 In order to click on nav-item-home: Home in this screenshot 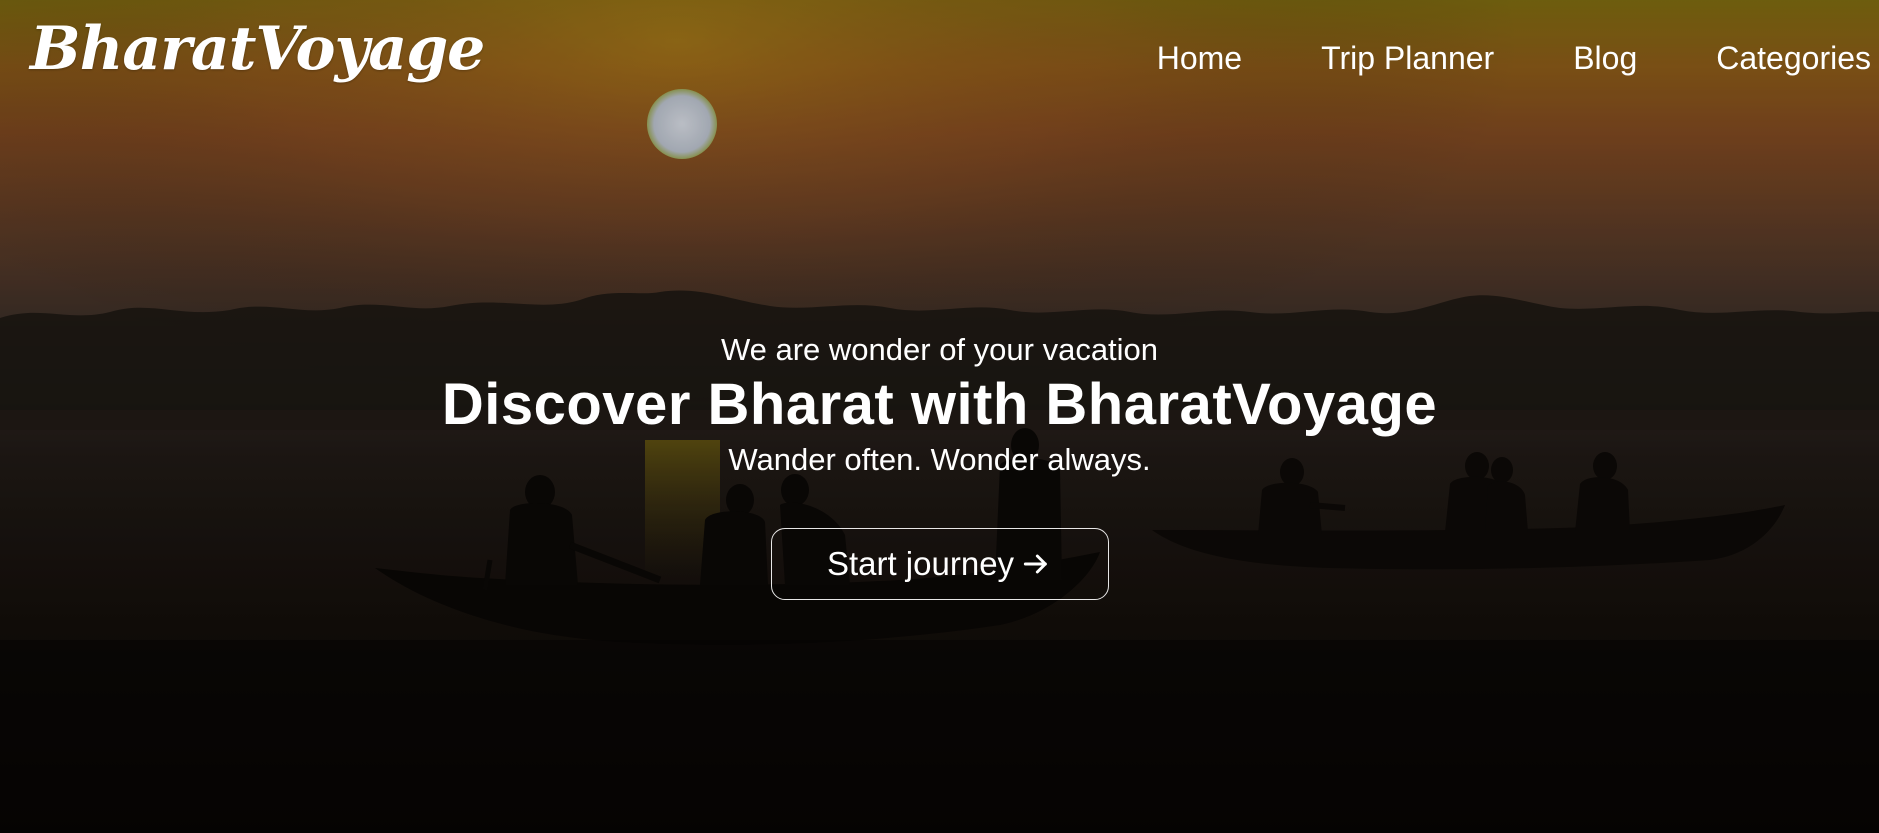, I will do `click(1199, 58)`.